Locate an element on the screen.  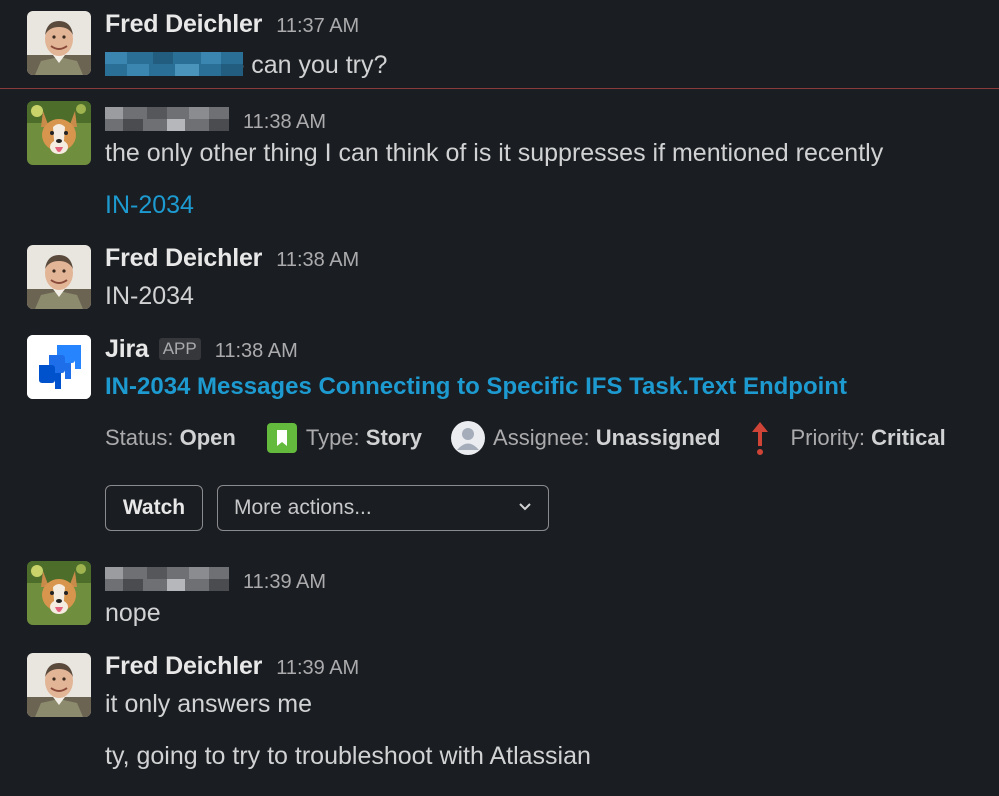
story-icon is located at coordinates (281, 438).